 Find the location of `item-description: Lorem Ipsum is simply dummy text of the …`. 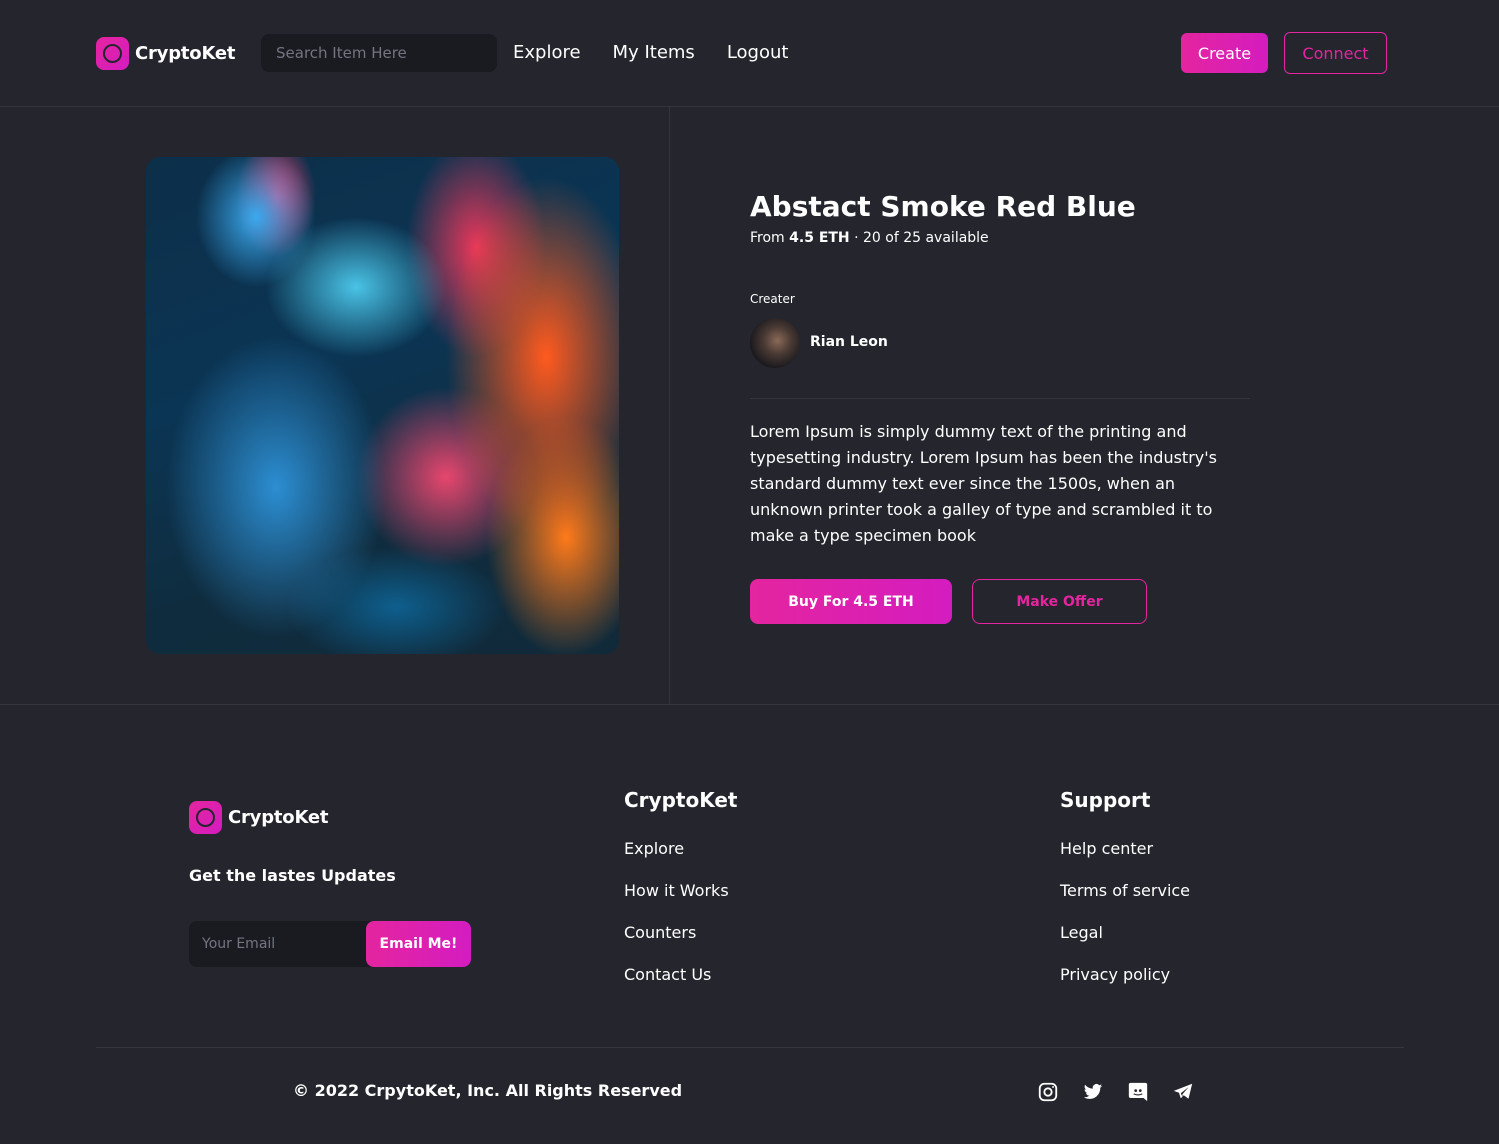

item-description: Lorem Ipsum is simply dummy text of the … is located at coordinates (983, 483).